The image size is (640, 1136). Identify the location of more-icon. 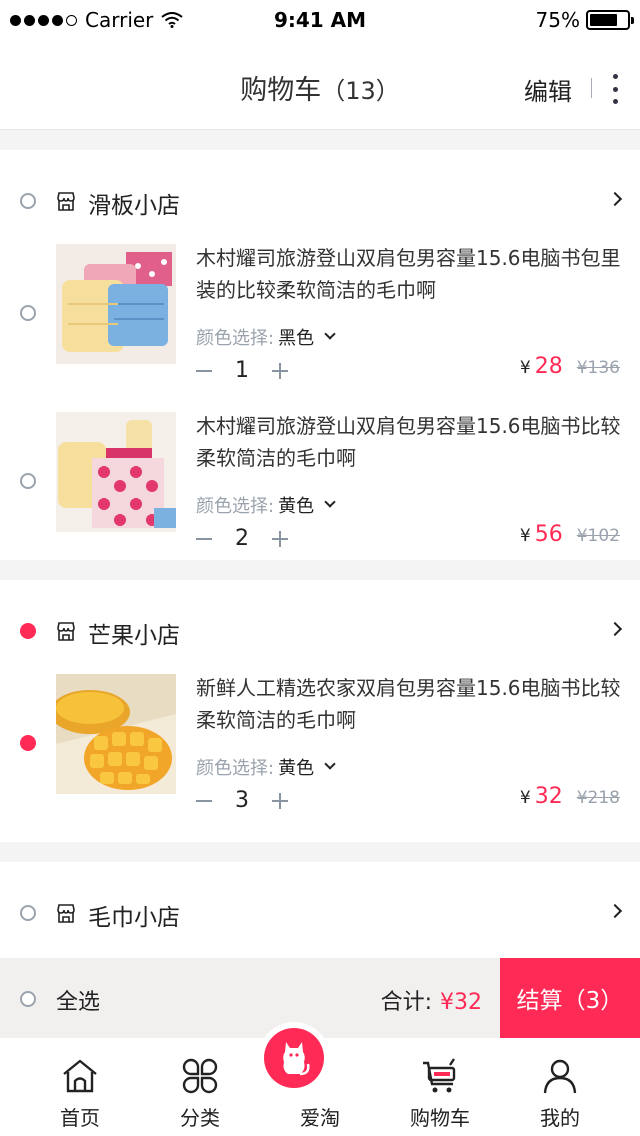
(615, 89).